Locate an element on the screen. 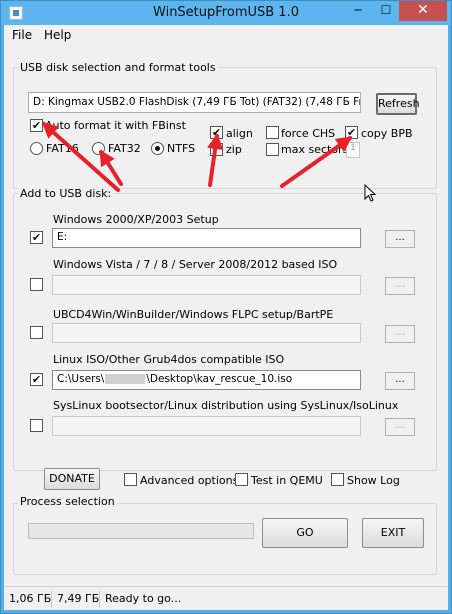 The image size is (452, 614). show-log-label: Show Log is located at coordinates (373, 480).